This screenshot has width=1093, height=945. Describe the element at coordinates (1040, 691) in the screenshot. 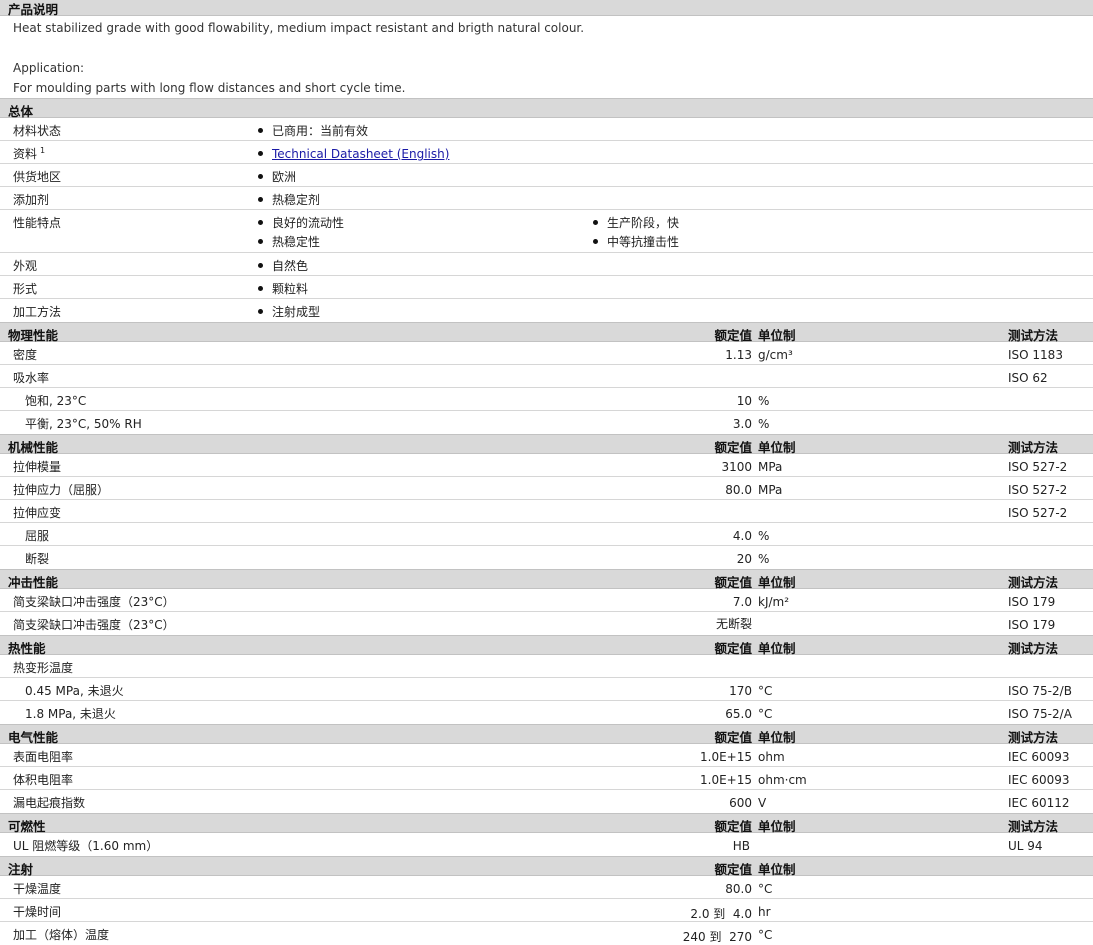

I see `row-test-method: ISO 75-2/B` at that location.